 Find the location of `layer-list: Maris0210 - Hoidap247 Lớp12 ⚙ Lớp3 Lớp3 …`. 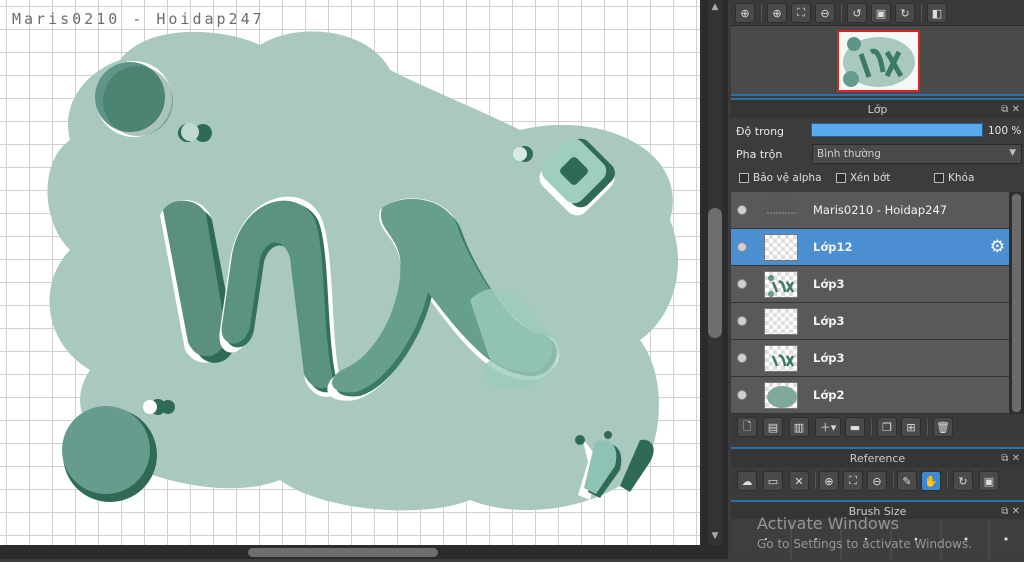

layer-list: Maris0210 - Hoidap247 Lớp12 ⚙ Lớp3 Lớp3 … is located at coordinates (870, 303).